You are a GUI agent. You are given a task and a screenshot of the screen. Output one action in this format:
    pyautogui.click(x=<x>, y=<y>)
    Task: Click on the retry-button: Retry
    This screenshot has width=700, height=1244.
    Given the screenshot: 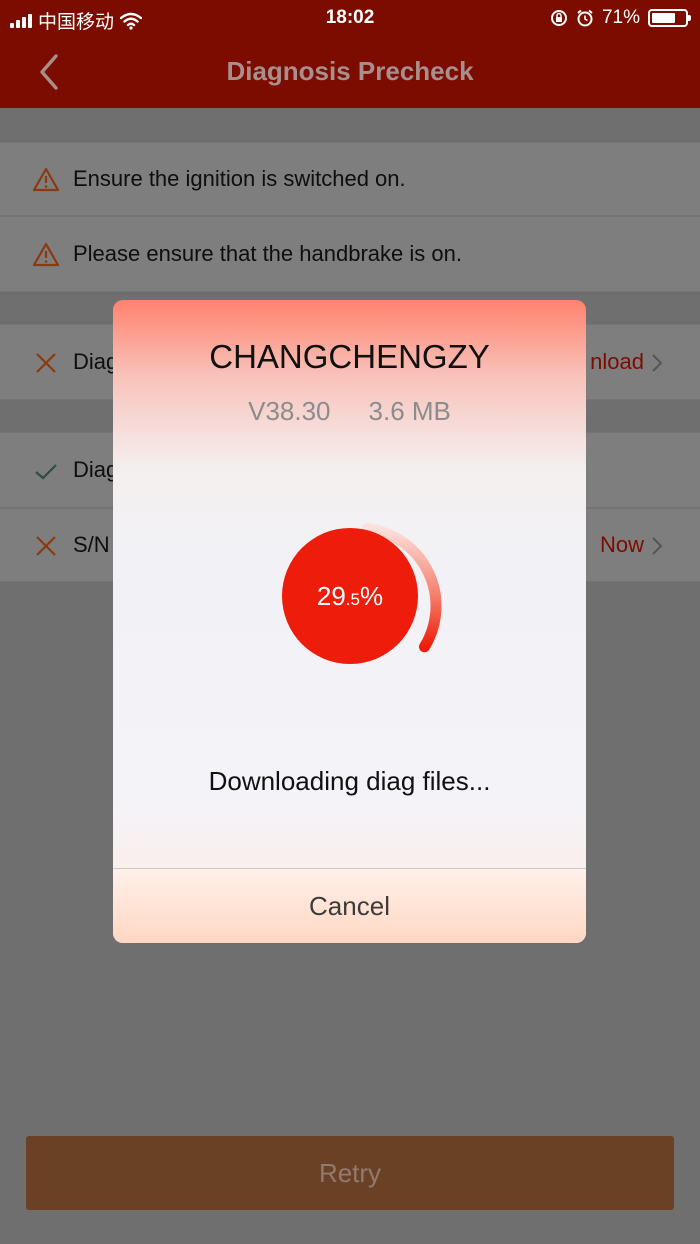 What is the action you would take?
    pyautogui.click(x=350, y=1173)
    